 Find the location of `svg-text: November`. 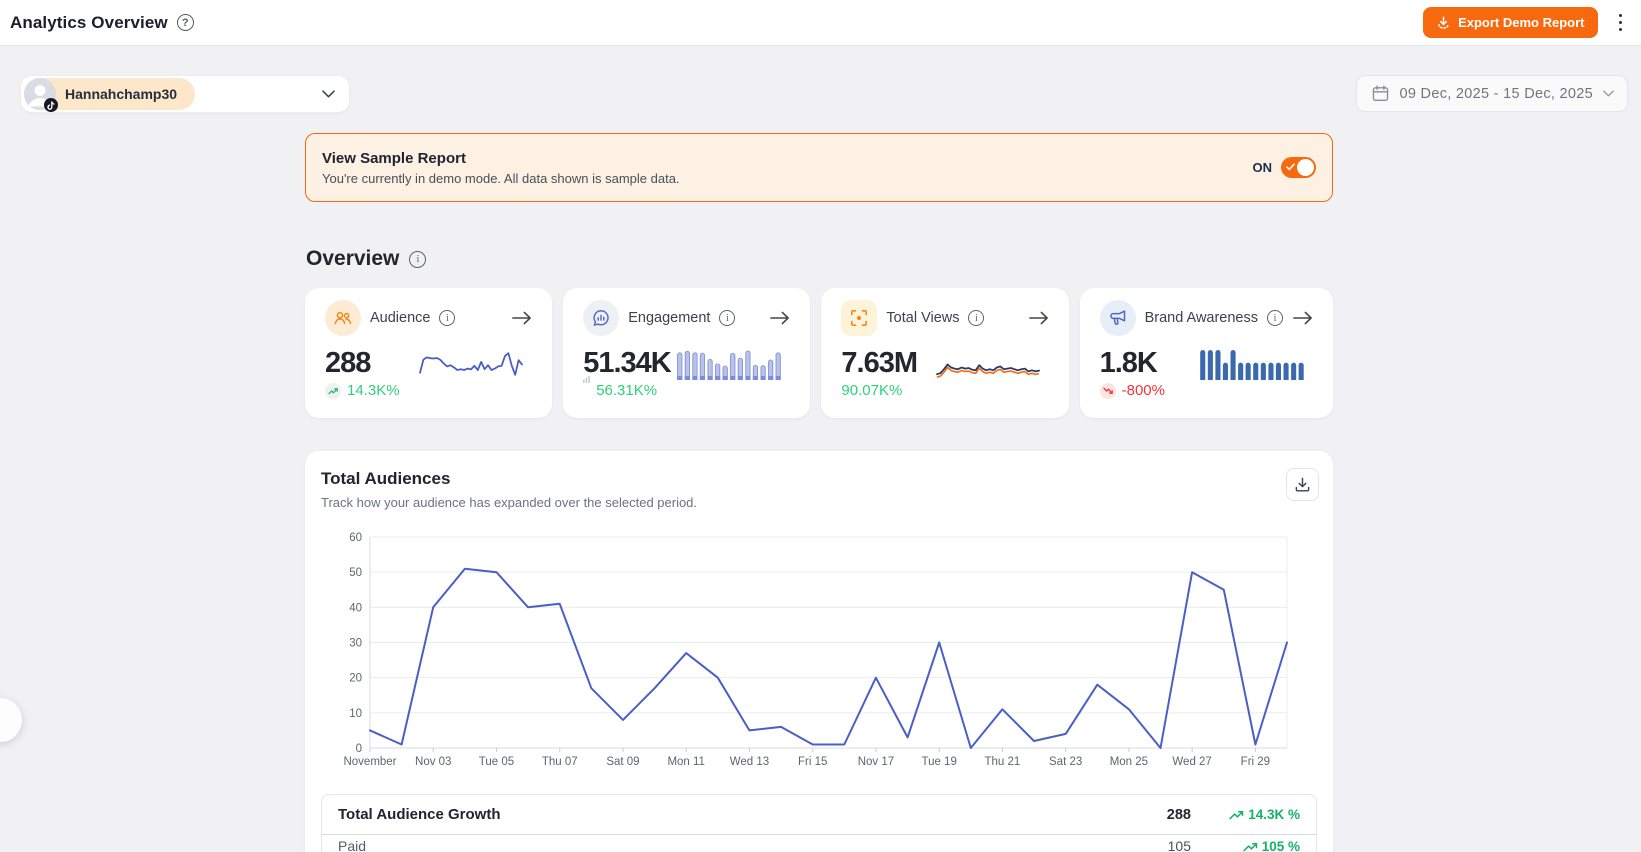

svg-text: November is located at coordinates (369, 762).